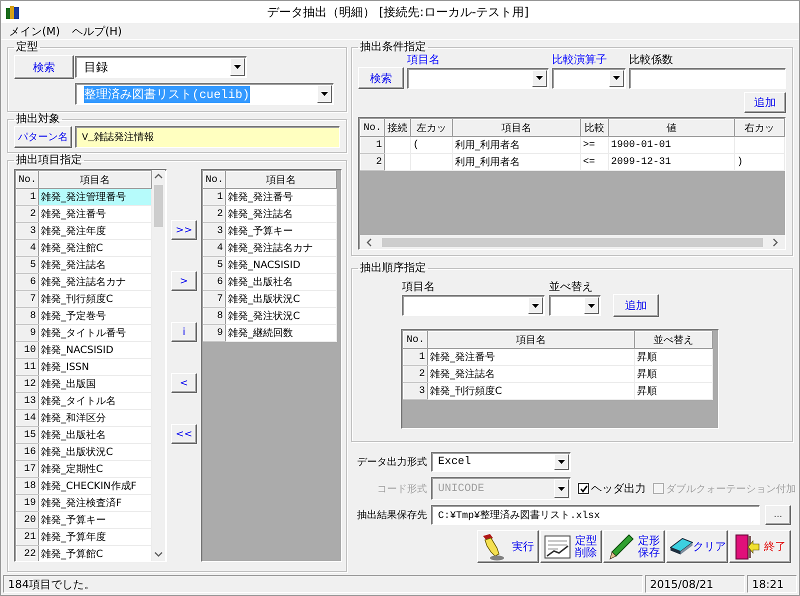 The image size is (800, 596). What do you see at coordinates (27, 418) in the screenshot?
I see `row-number: 14` at bounding box center [27, 418].